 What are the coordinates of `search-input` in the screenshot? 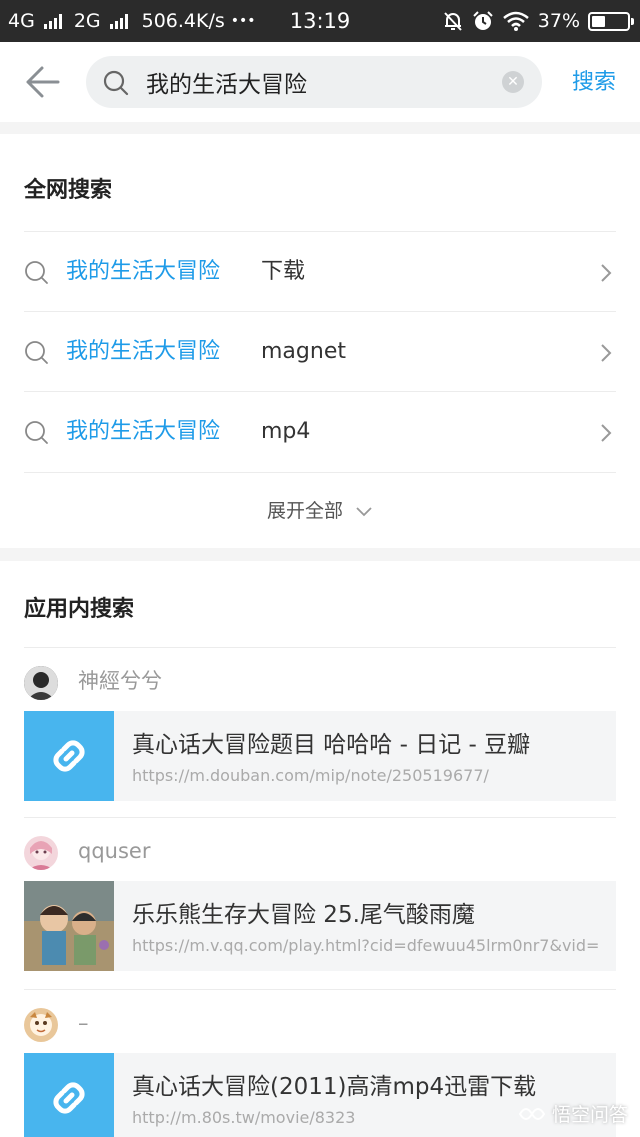 It's located at (316, 82).